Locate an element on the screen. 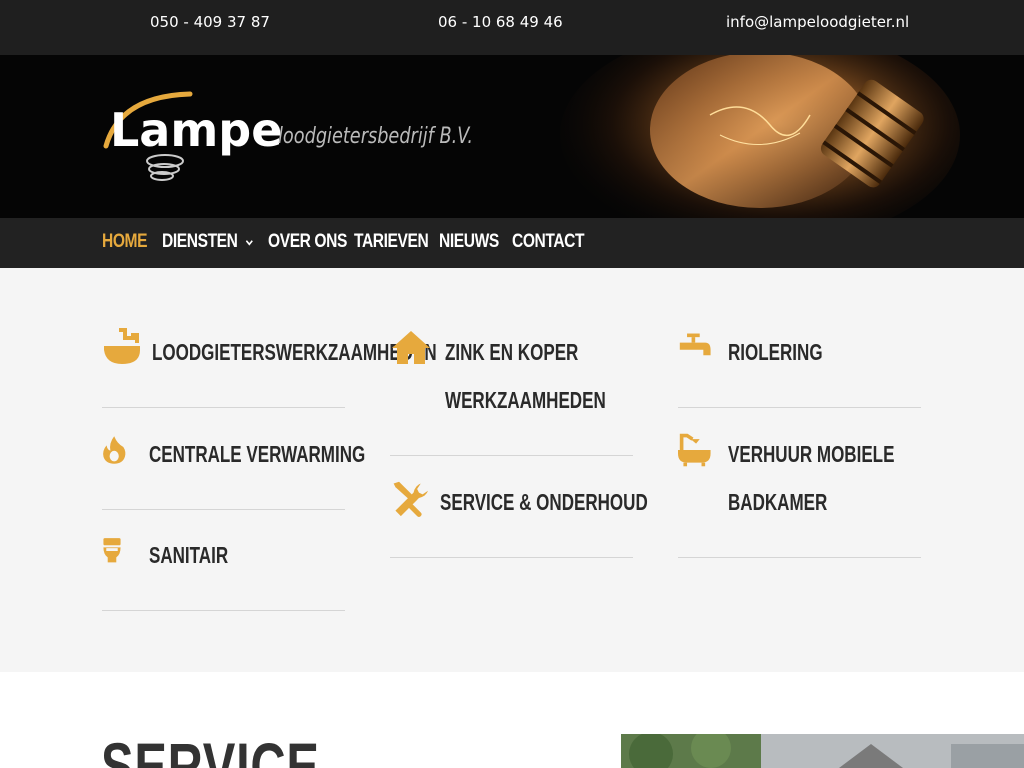  content-section: SERVICE is located at coordinates (512, 720).